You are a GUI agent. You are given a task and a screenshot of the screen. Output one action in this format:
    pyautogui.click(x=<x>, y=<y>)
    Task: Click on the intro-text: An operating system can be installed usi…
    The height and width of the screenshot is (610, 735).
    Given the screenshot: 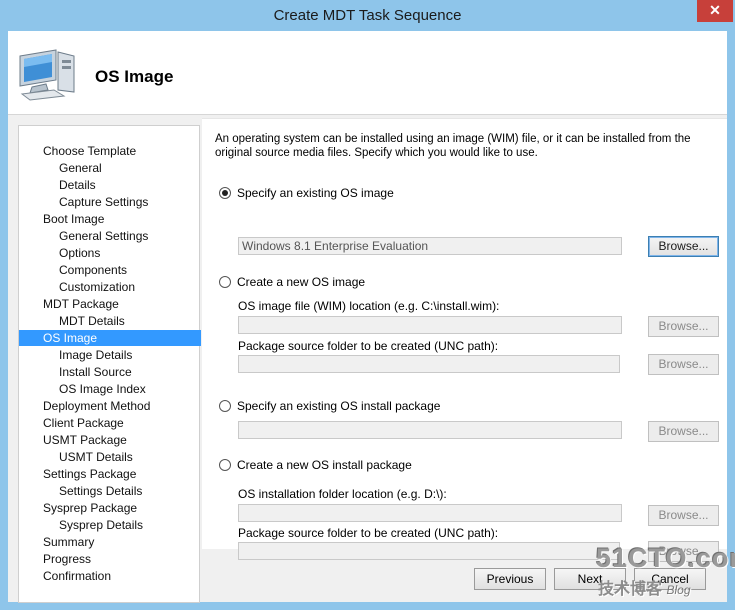 What is the action you would take?
    pyautogui.click(x=453, y=146)
    